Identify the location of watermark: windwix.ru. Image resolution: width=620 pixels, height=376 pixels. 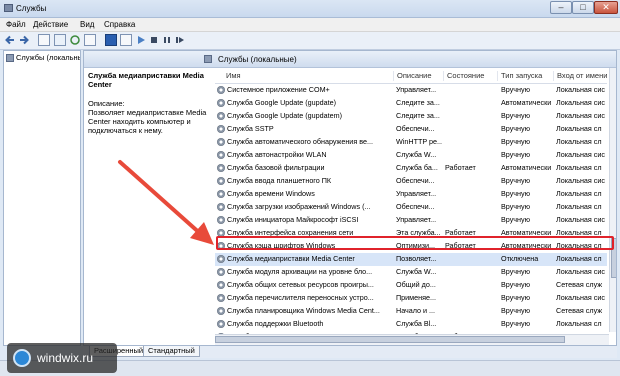
(62, 358).